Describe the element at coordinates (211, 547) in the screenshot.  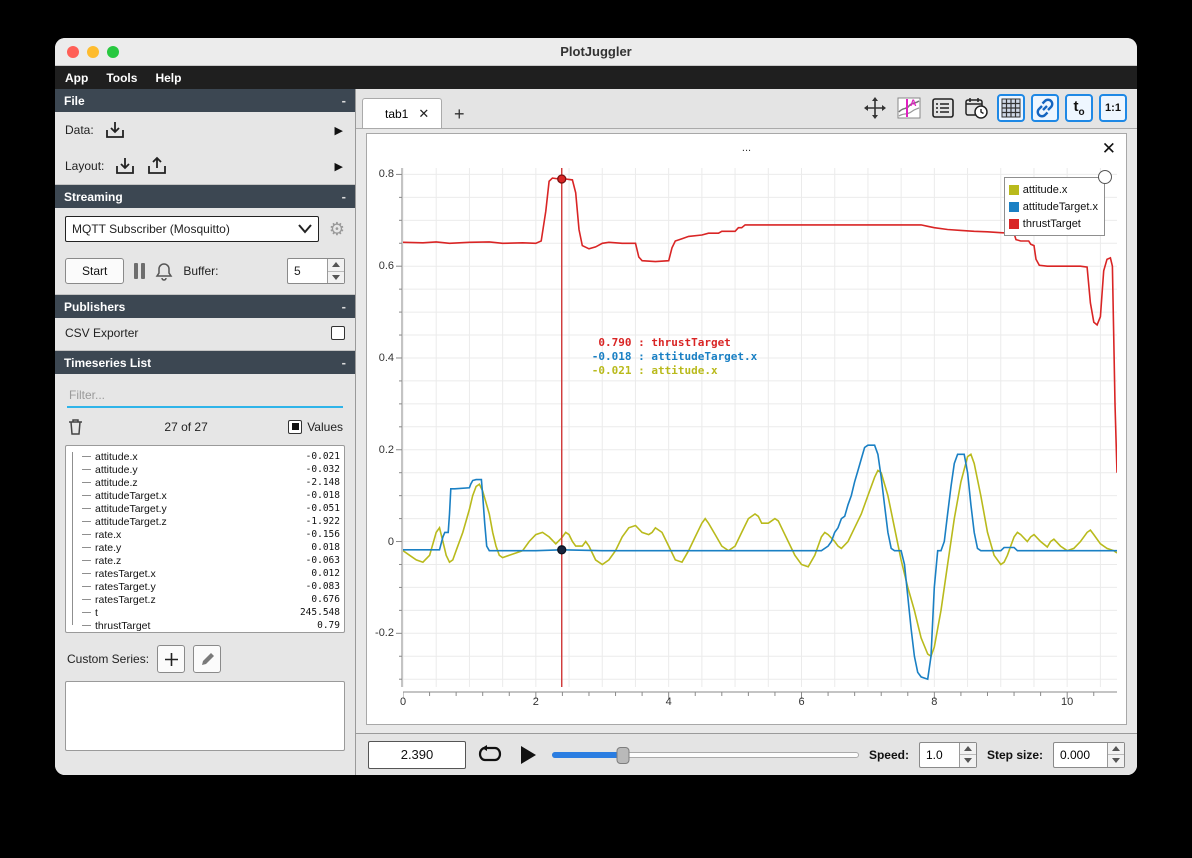
I see `timeseries-row: rate.y 0.018` at that location.